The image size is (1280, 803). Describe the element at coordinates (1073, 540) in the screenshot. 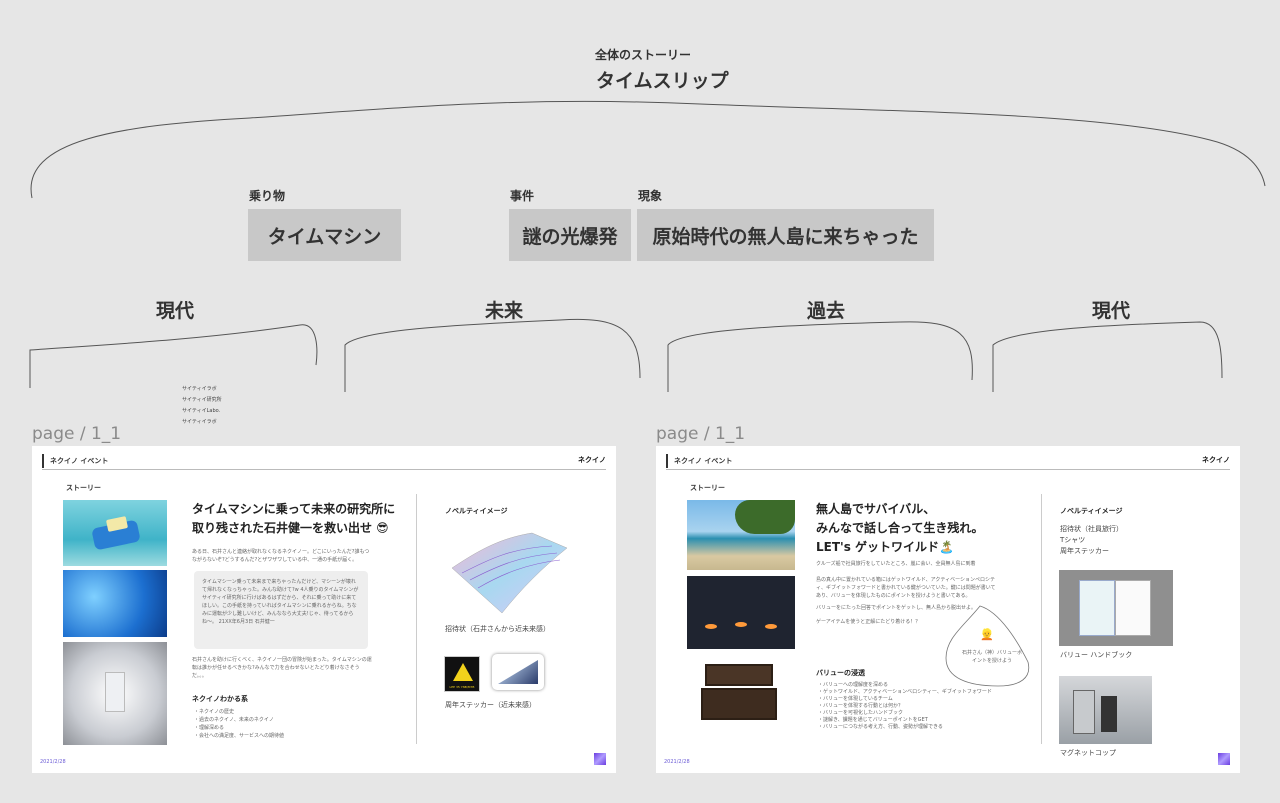

I see `list-item: Tシャツ` at that location.